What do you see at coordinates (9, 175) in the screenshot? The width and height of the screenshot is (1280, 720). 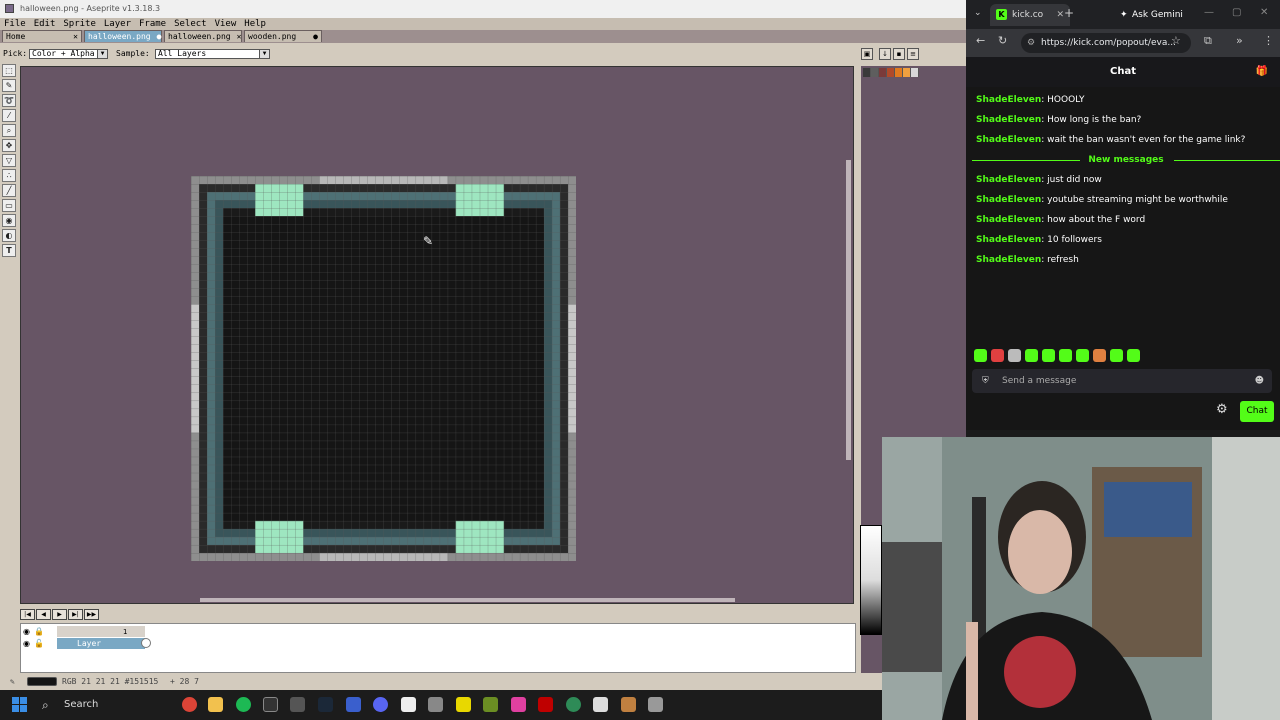 I see `spray-icon: ∴` at bounding box center [9, 175].